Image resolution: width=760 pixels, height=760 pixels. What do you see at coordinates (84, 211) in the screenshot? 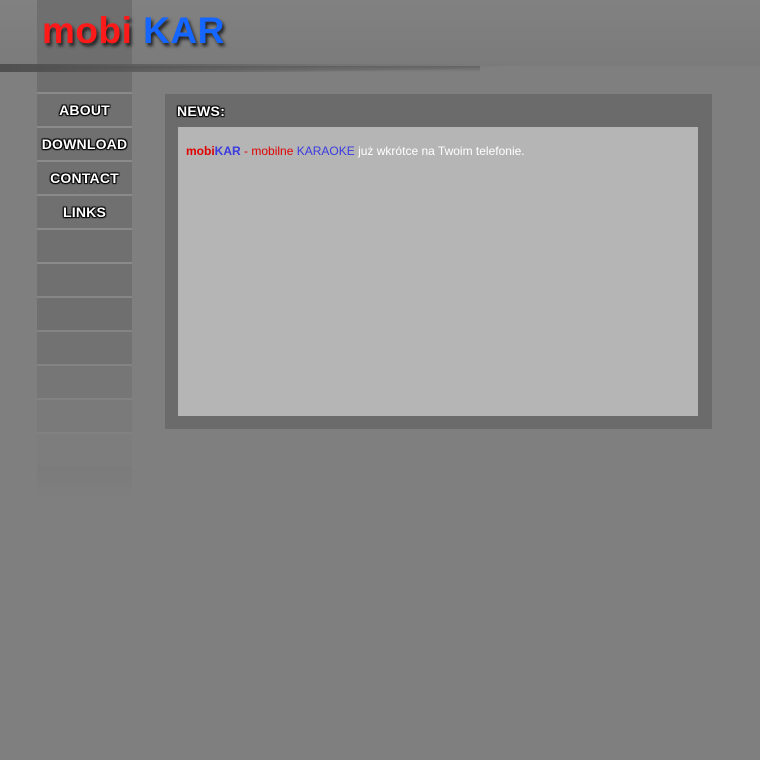
I see `nav-item-links: LINKS` at bounding box center [84, 211].